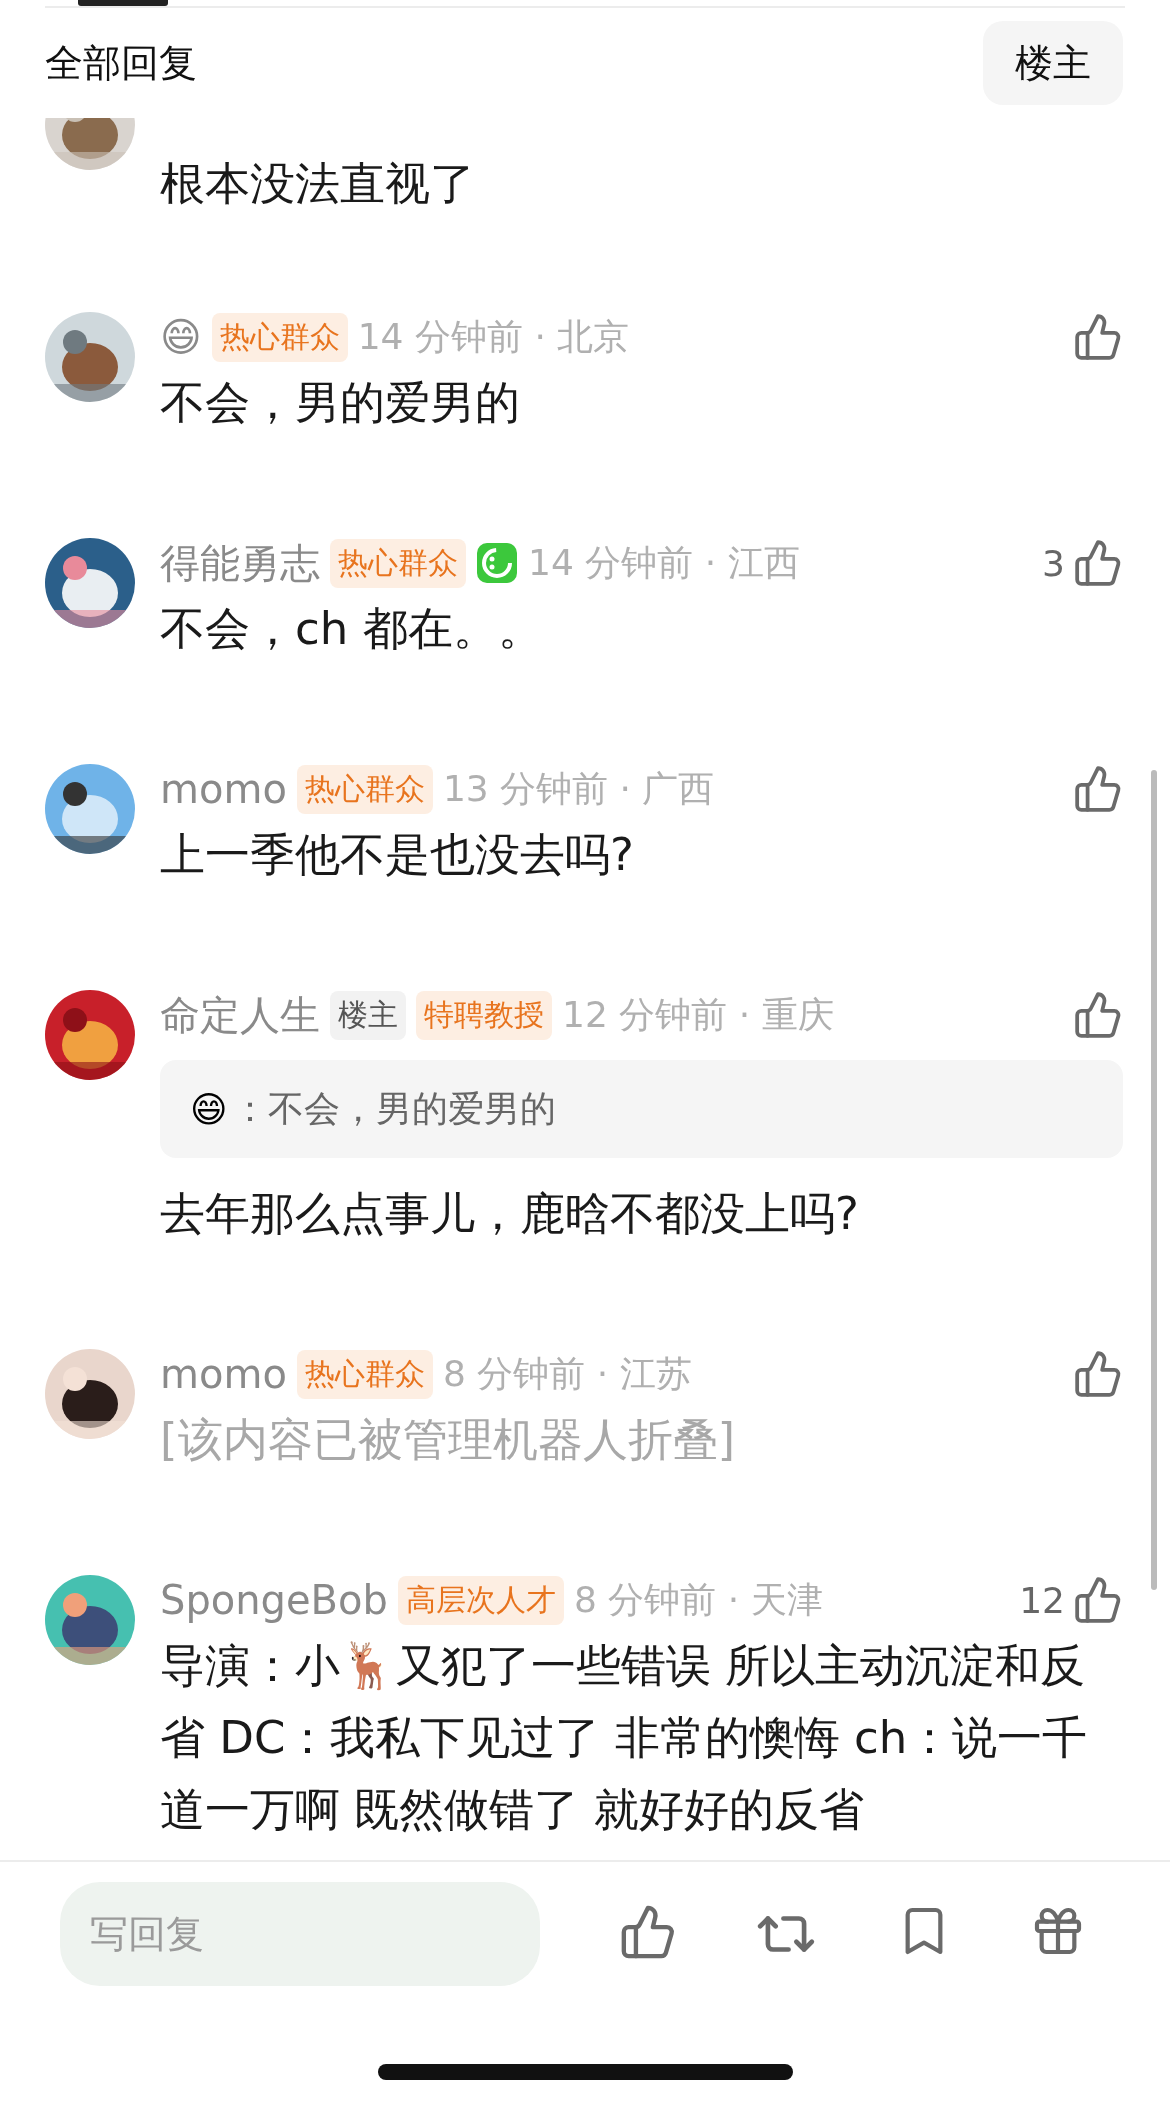  What do you see at coordinates (274, 1600) in the screenshot?
I see `username: SpongeBob` at bounding box center [274, 1600].